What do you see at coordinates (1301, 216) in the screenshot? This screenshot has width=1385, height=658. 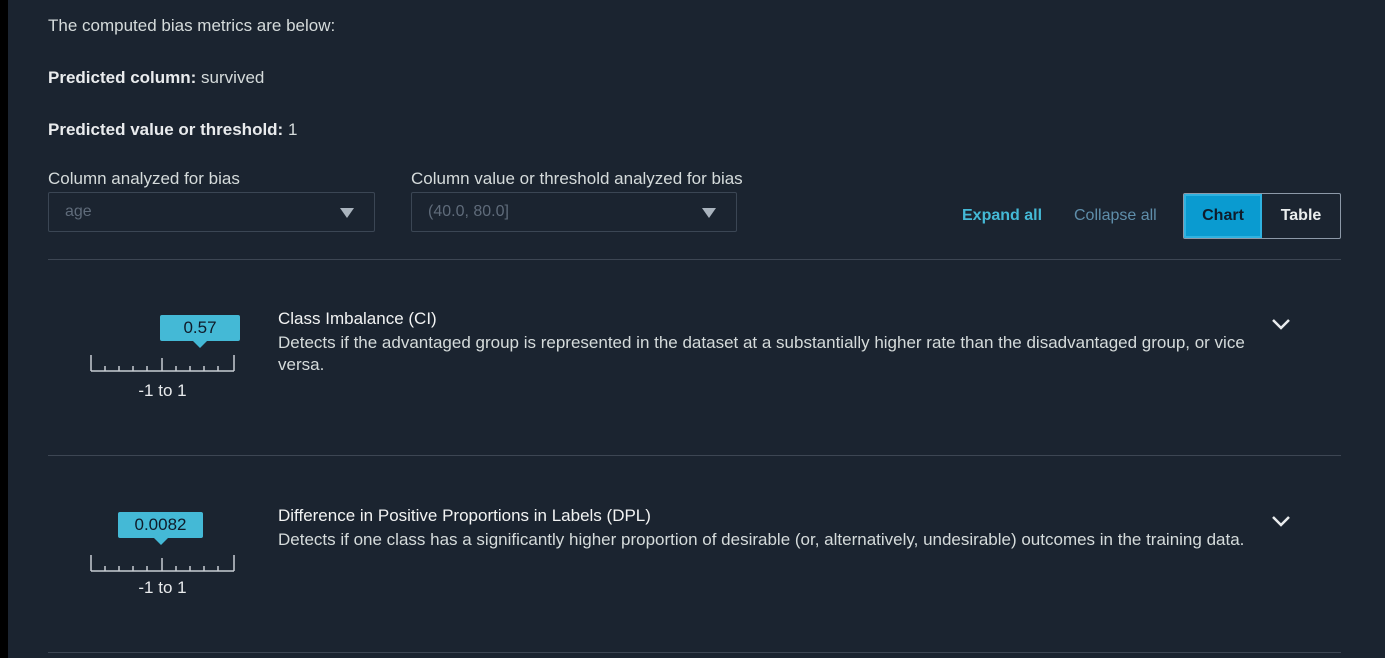 I see `table-view-button: Table` at bounding box center [1301, 216].